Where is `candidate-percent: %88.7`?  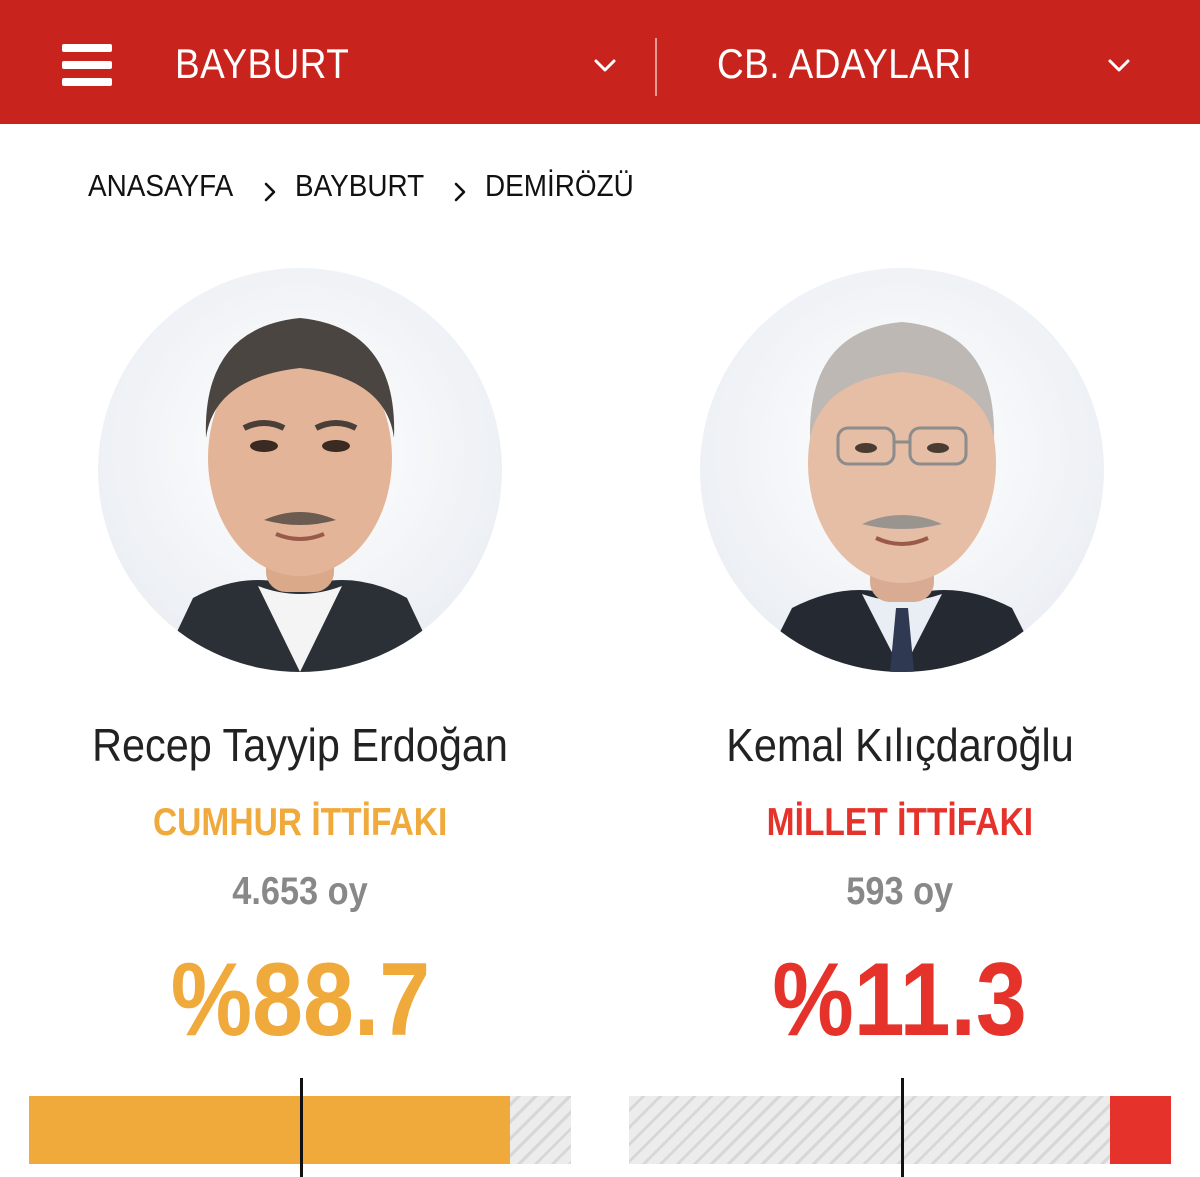 candidate-percent: %88.7 is located at coordinates (300, 1000).